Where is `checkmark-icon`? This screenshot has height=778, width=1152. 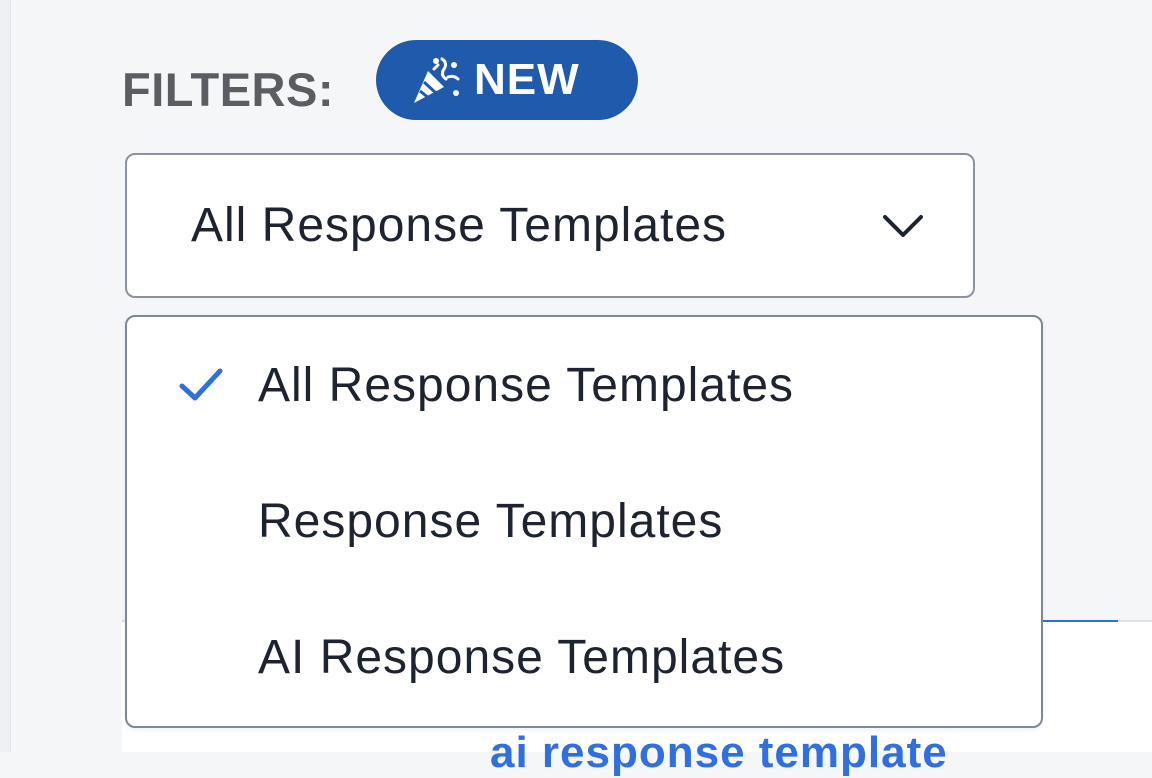 checkmark-icon is located at coordinates (201, 385).